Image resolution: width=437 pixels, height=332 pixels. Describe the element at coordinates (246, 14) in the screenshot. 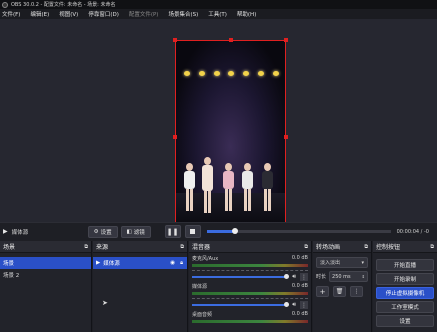

I see `menu-help: 帮助(H)` at that location.